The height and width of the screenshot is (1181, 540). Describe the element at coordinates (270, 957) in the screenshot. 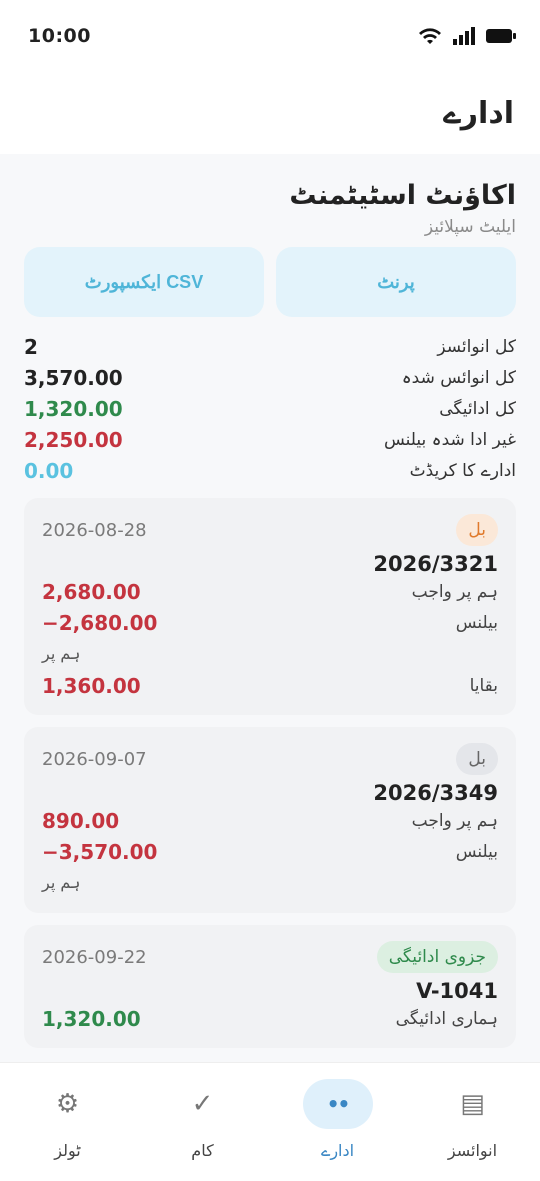

I see `card-header: 2026-09-22 جزوی ادائیگی` at that location.